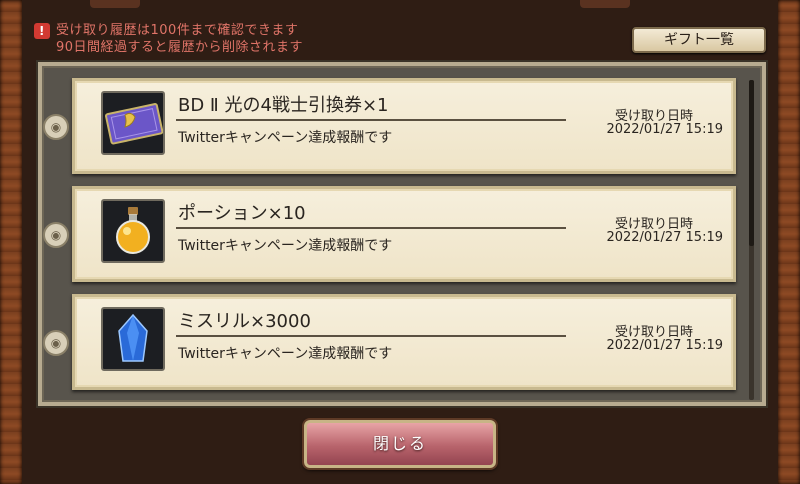 The height and width of the screenshot is (484, 800). What do you see at coordinates (789, 242) in the screenshot?
I see `right-wood-frame` at bounding box center [789, 242].